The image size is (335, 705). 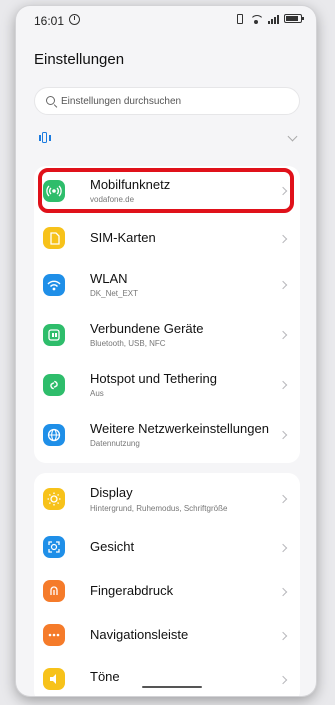 What do you see at coordinates (132, 590) in the screenshot?
I see `settings-item-label: Fingerabdruck` at bounding box center [132, 590].